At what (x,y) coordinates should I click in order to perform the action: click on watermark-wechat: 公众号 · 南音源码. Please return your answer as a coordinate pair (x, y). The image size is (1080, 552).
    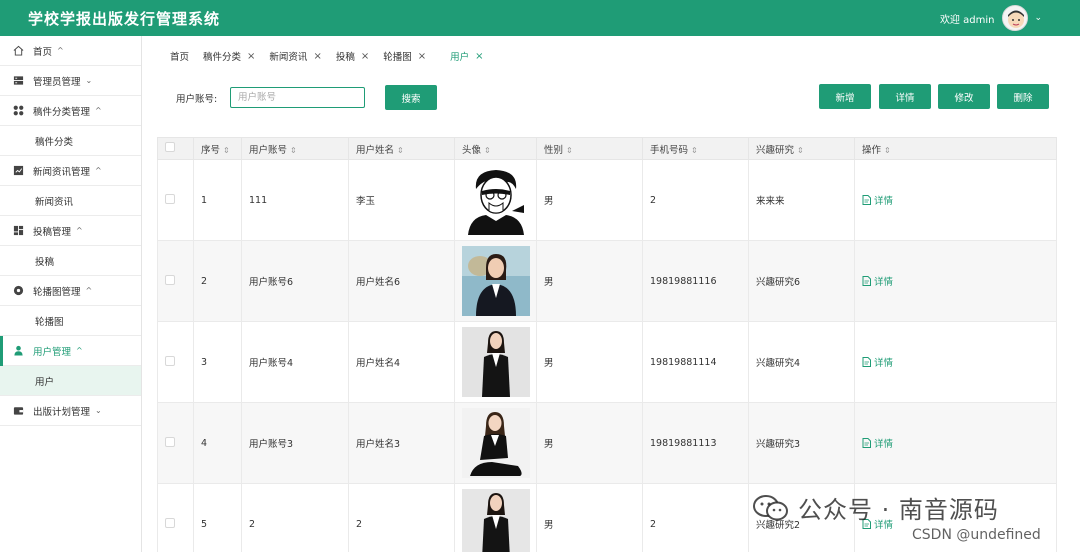
    Looking at the image, I should click on (875, 507).